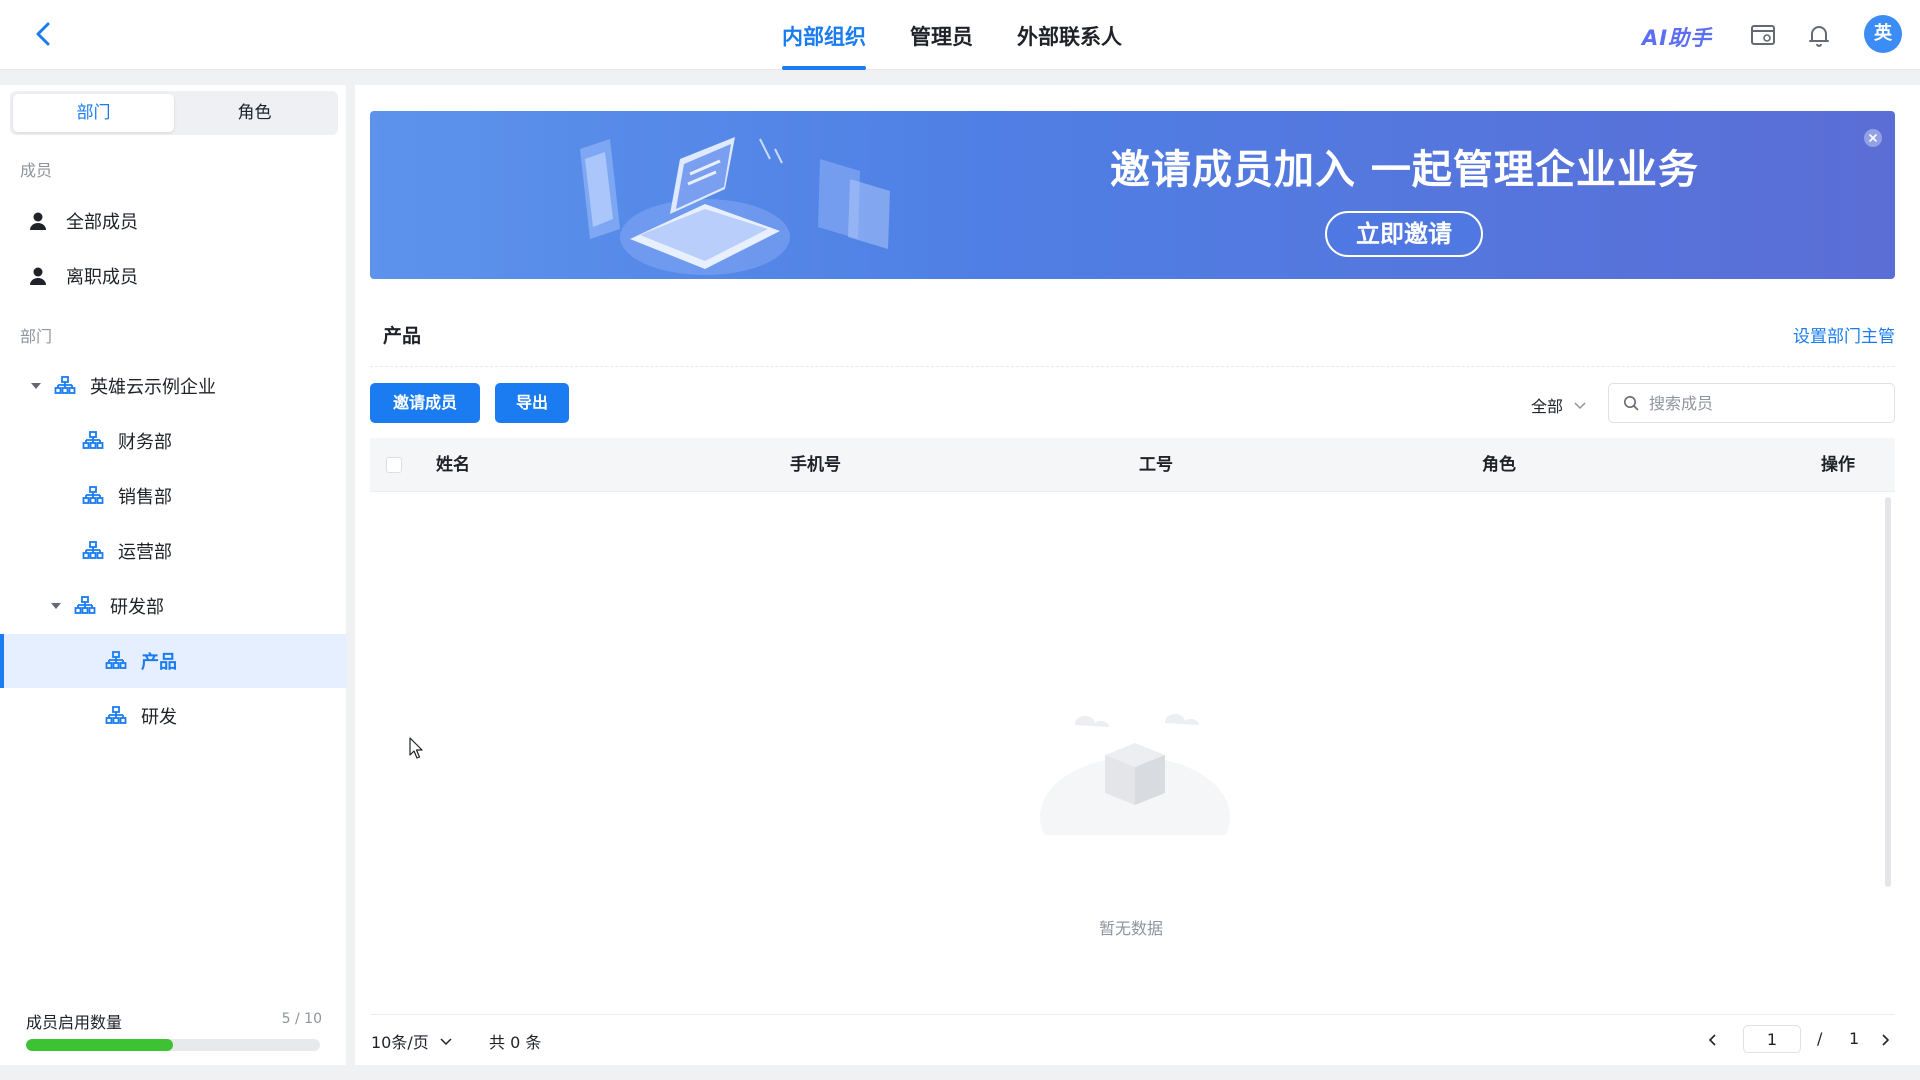 This screenshot has width=1920, height=1080. What do you see at coordinates (1631, 403) in the screenshot?
I see `search-icon` at bounding box center [1631, 403].